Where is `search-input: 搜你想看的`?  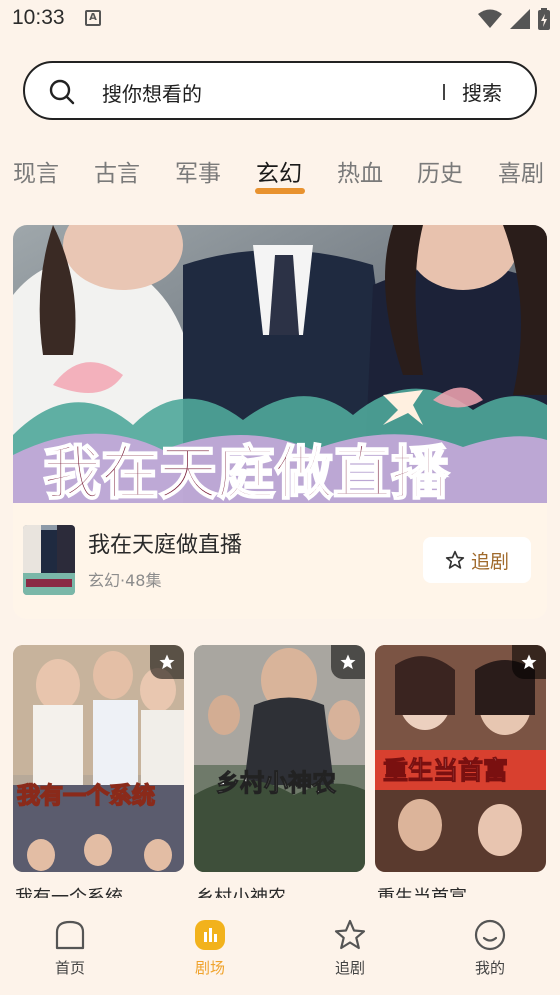
search-input: 搜你想看的 is located at coordinates (152, 92).